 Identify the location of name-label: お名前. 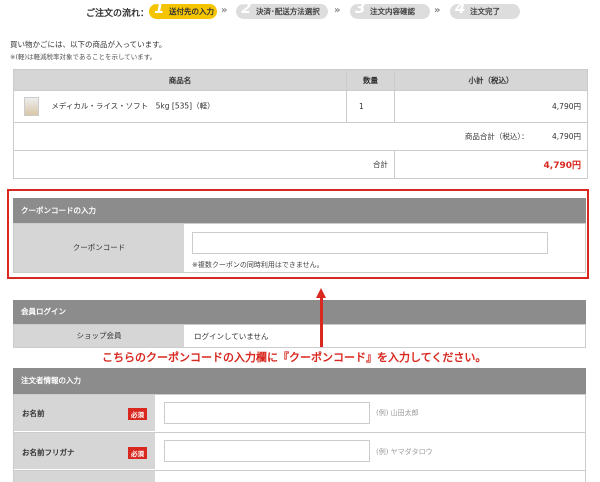
(33, 413).